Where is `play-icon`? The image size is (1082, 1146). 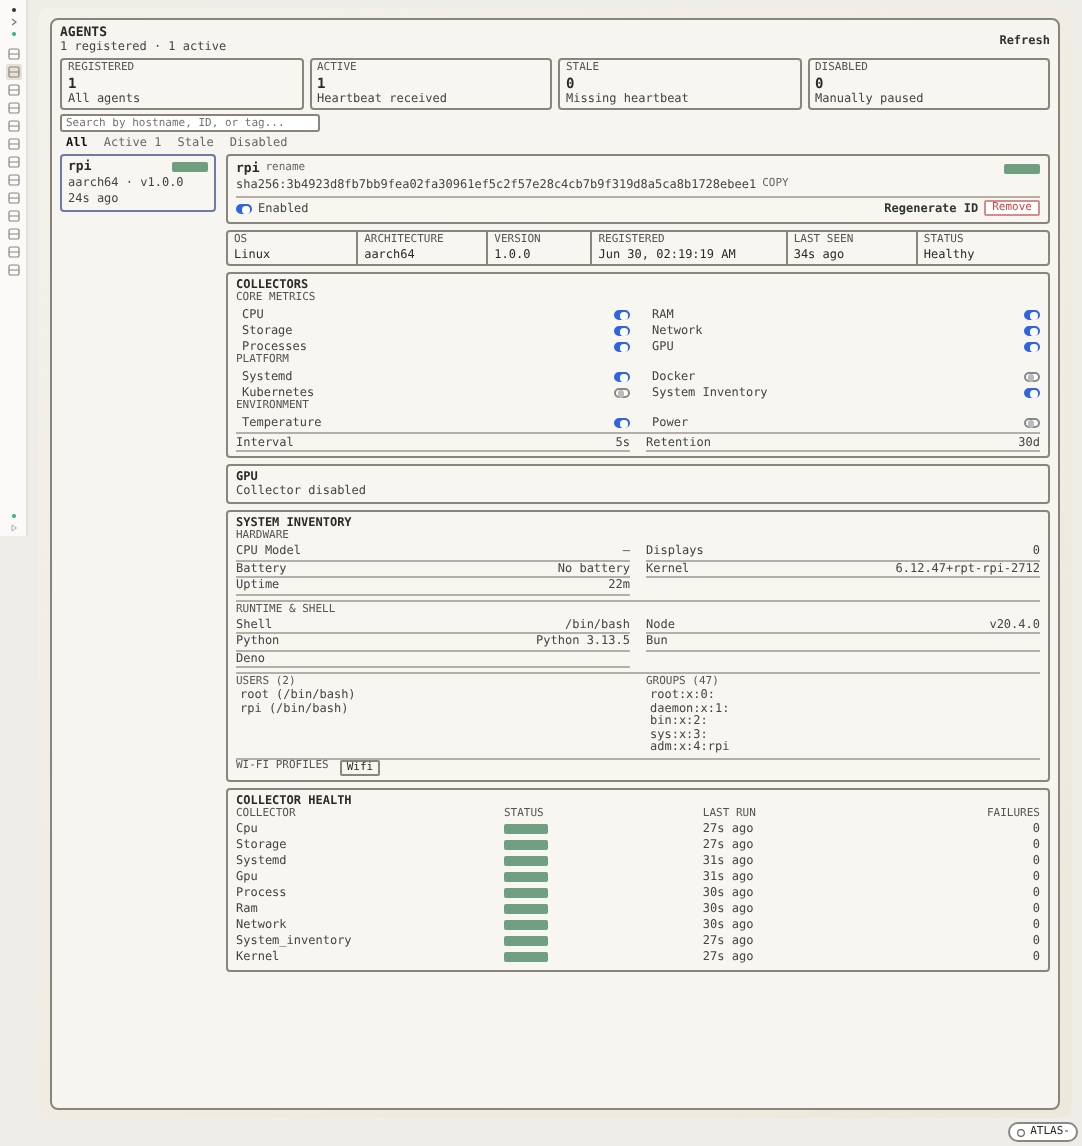 play-icon is located at coordinates (13, 528).